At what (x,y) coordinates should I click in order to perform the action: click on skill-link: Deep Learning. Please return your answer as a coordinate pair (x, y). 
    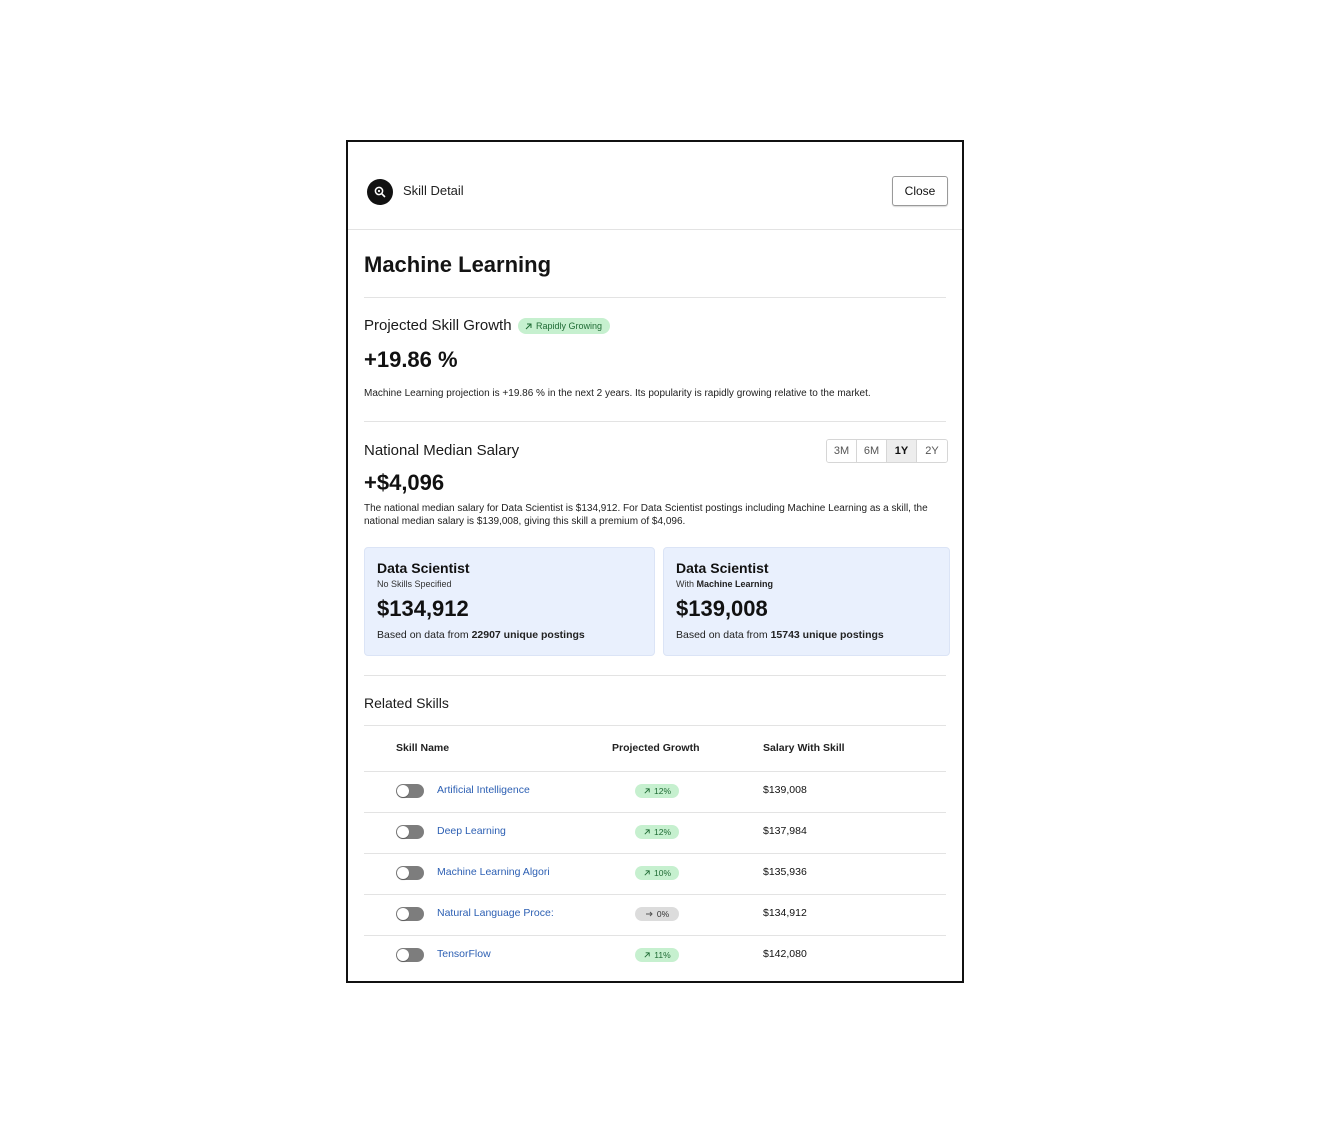
    Looking at the image, I should click on (499, 831).